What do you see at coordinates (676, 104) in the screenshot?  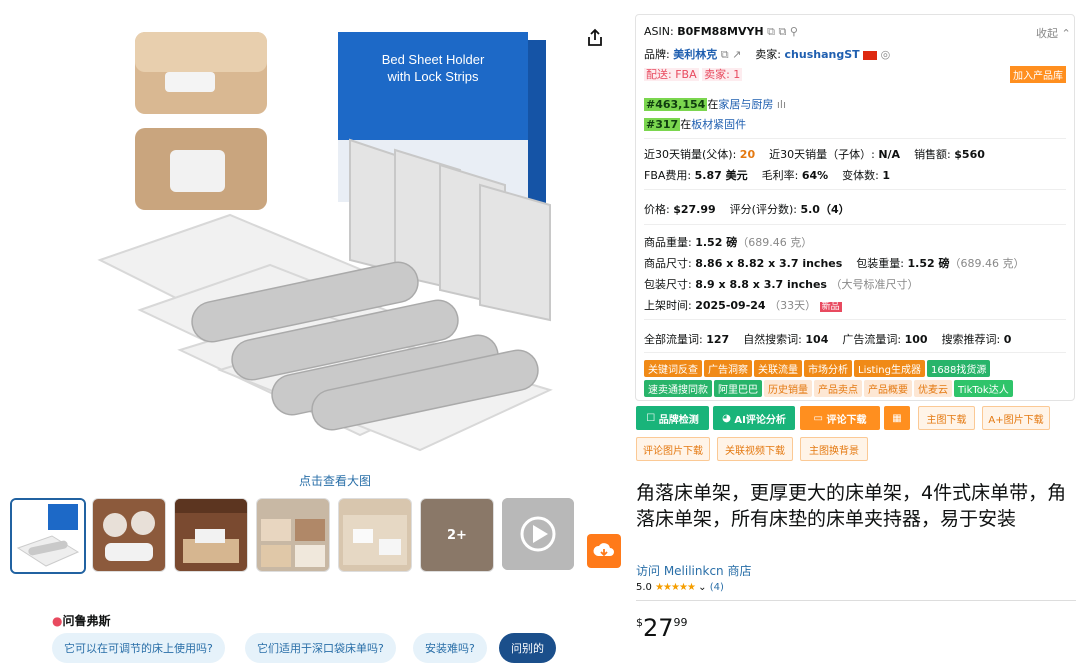 I see `rank-main: #463,154` at bounding box center [676, 104].